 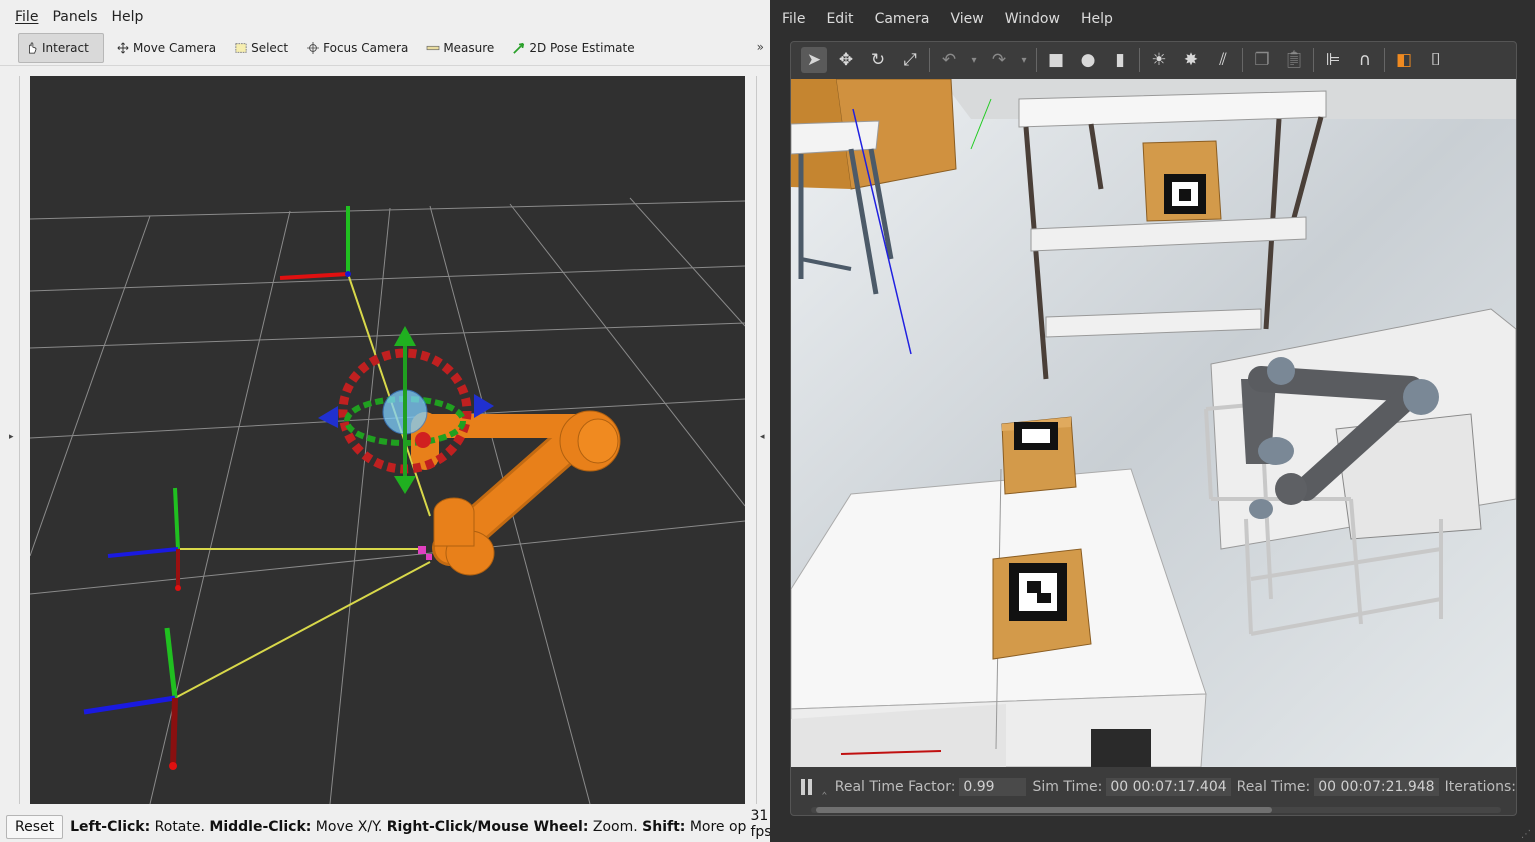 What do you see at coordinates (519, 48) in the screenshot?
I see `green-arrow-icon` at bounding box center [519, 48].